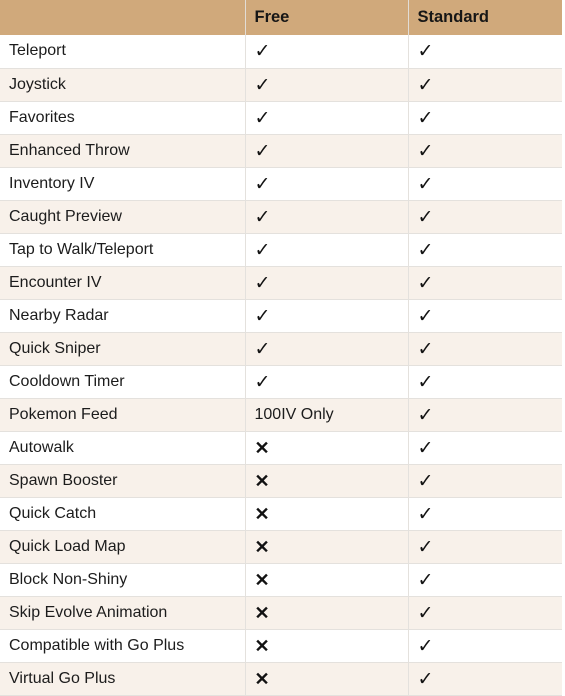 The width and height of the screenshot is (565, 696). Describe the element at coordinates (485, 17) in the screenshot. I see `column-header-standard: Standard` at that location.